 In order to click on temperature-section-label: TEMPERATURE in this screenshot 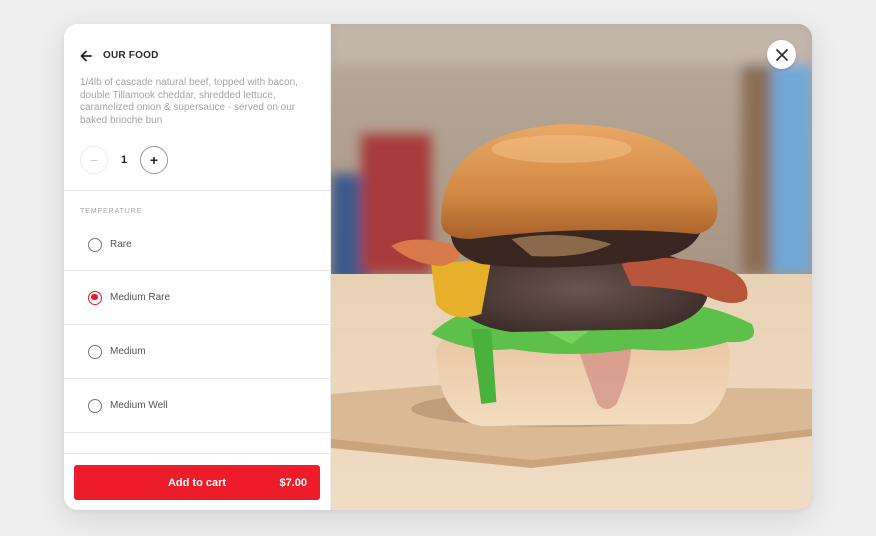, I will do `click(111, 211)`.